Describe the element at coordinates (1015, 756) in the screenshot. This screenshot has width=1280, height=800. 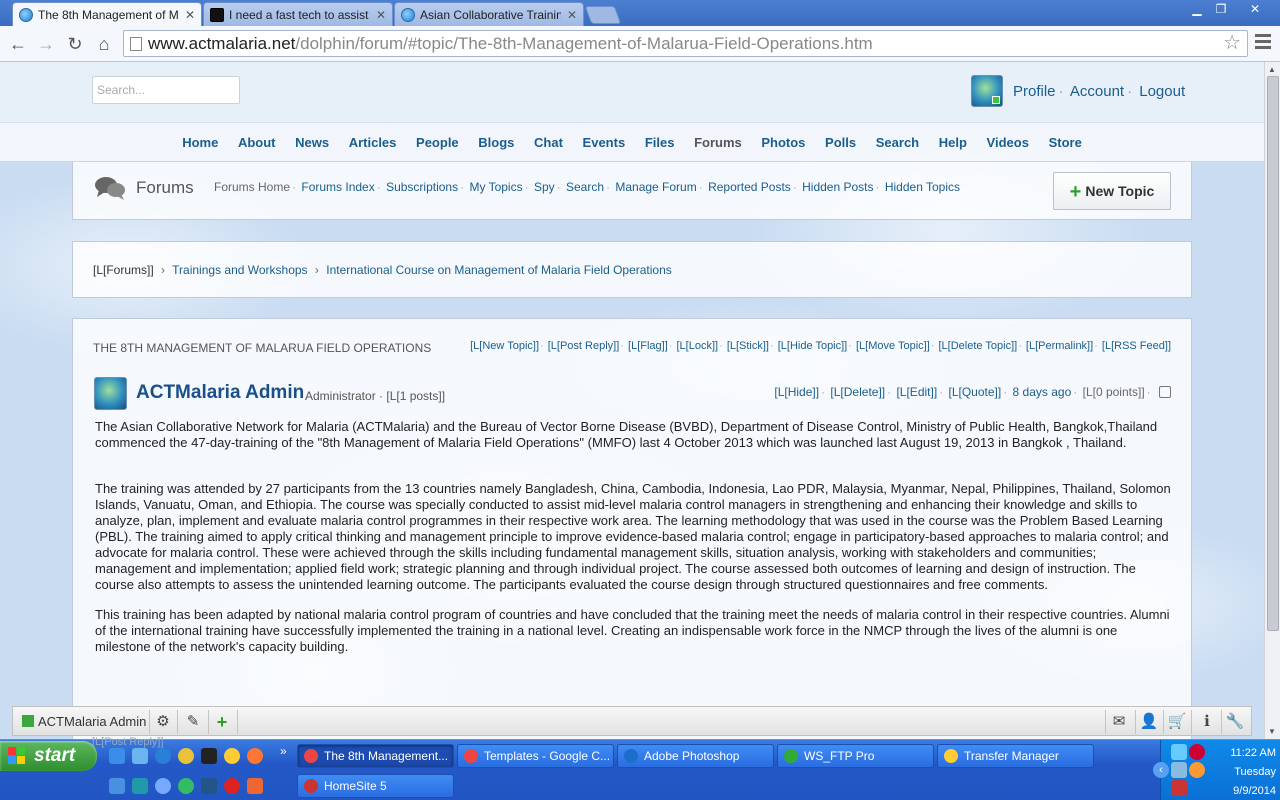
I see `taskbar-task: Transfer Manager` at that location.